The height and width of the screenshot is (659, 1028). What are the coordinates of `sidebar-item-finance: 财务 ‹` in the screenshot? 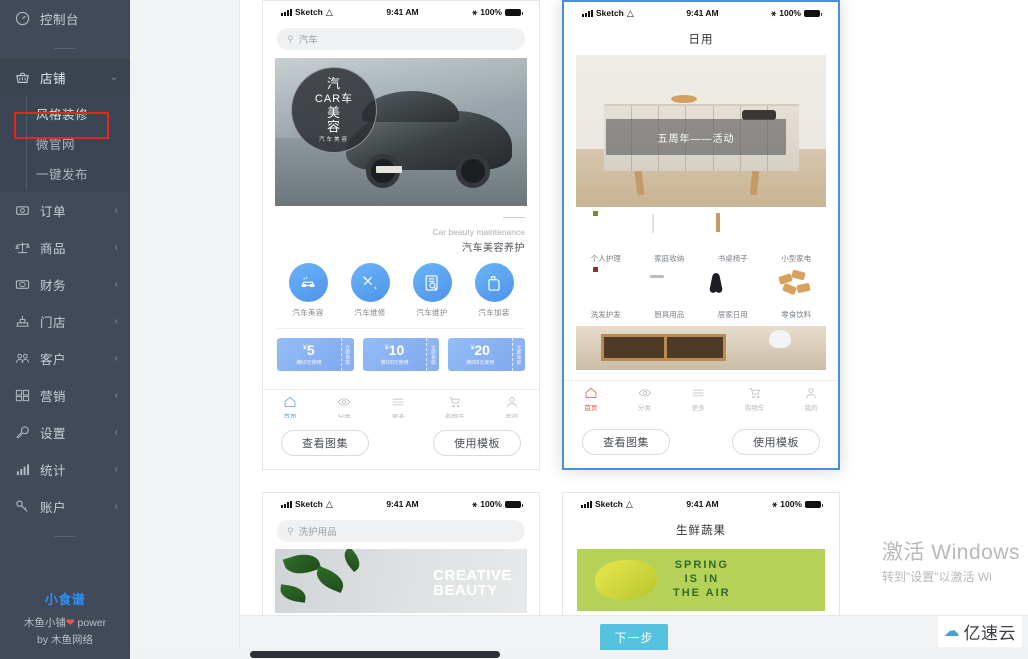 It's located at (65, 284).